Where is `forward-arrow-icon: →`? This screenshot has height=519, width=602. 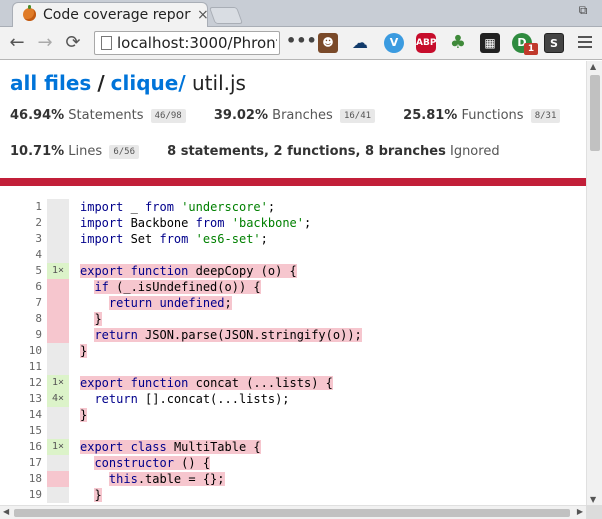 forward-arrow-icon: → is located at coordinates (45, 43).